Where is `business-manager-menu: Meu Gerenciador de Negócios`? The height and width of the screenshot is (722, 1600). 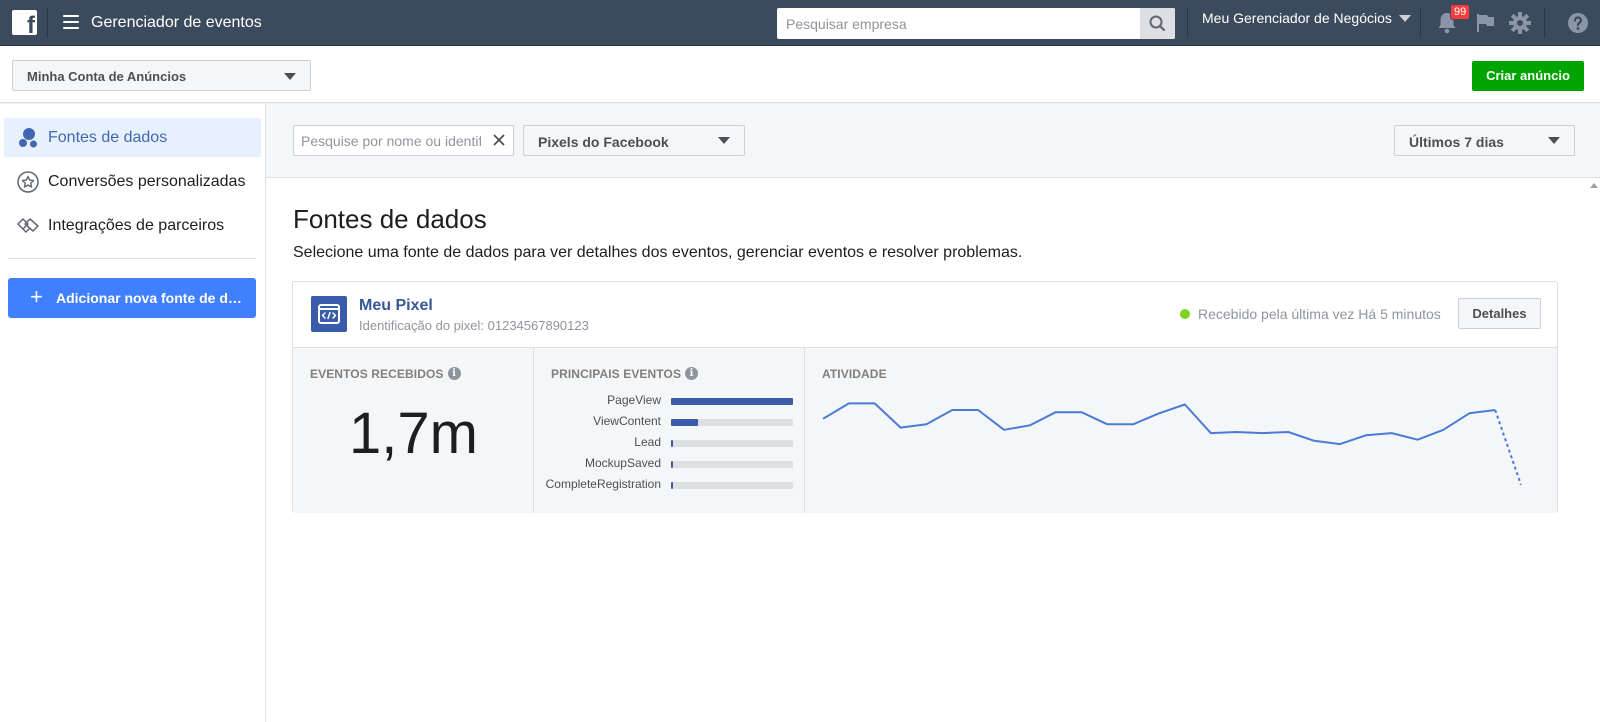
business-manager-menu: Meu Gerenciador de Negócios is located at coordinates (1306, 18).